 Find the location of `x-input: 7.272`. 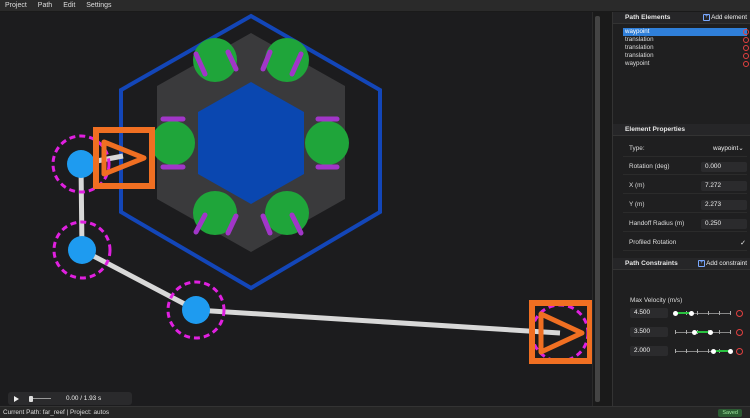

x-input: 7.272 is located at coordinates (724, 185).